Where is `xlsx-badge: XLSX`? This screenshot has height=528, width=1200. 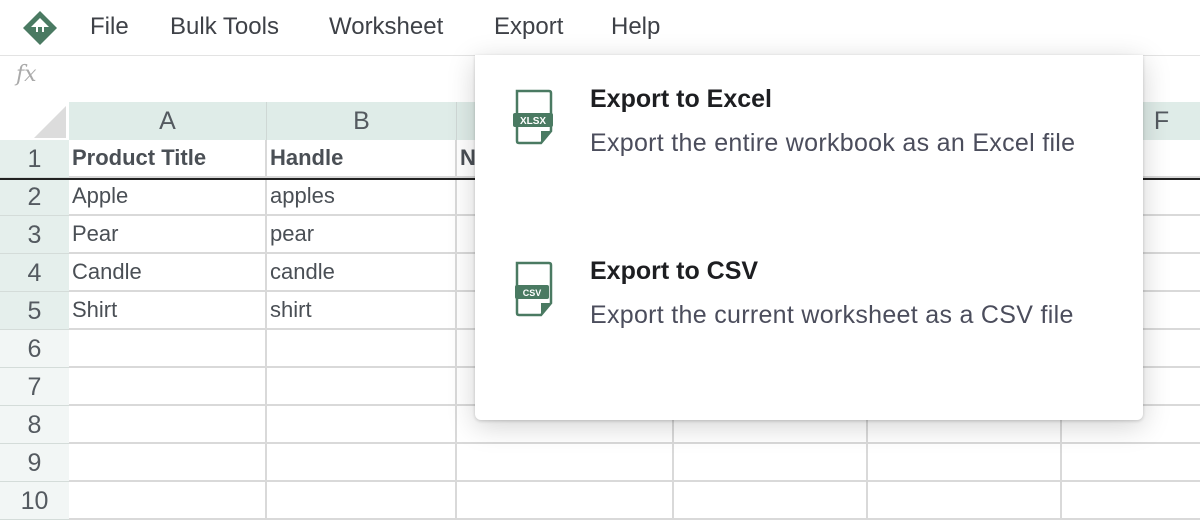
xlsx-badge: XLSX is located at coordinates (533, 121).